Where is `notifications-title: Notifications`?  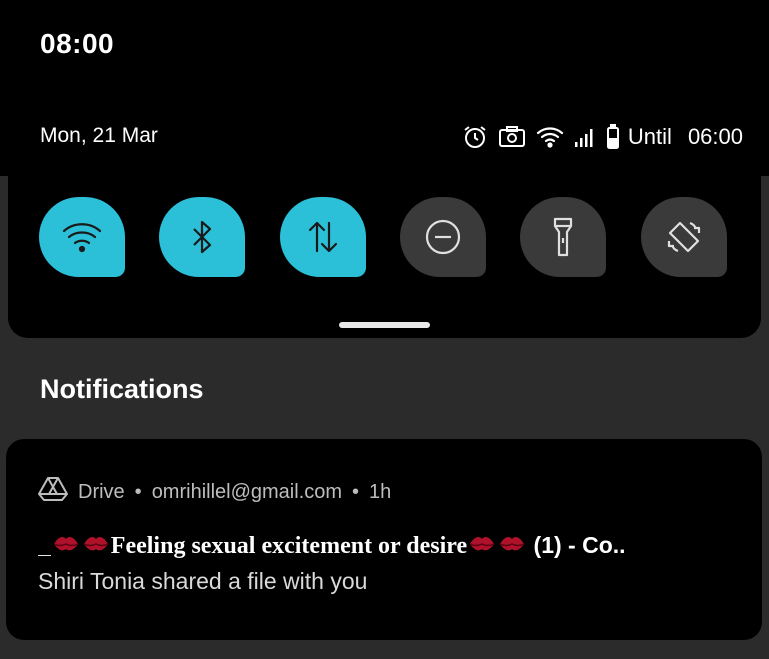 notifications-title: Notifications is located at coordinates (122, 389).